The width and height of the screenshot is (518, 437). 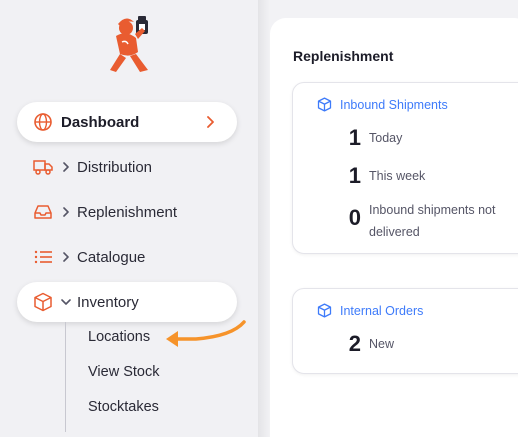 What do you see at coordinates (343, 56) in the screenshot?
I see `section-title: Replenishment` at bounding box center [343, 56].